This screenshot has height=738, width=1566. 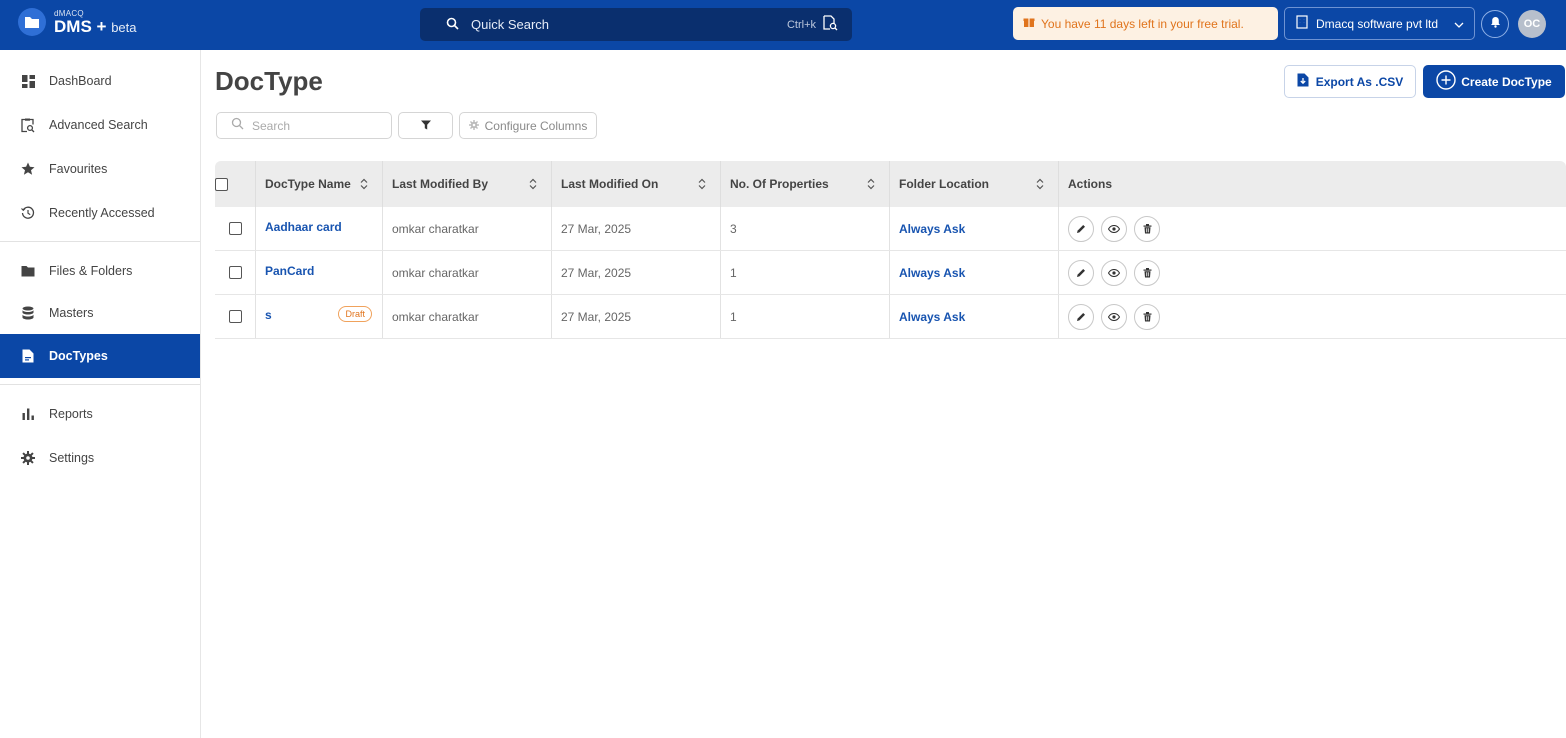 What do you see at coordinates (1090, 184) in the screenshot?
I see `column-header-label: Actions` at bounding box center [1090, 184].